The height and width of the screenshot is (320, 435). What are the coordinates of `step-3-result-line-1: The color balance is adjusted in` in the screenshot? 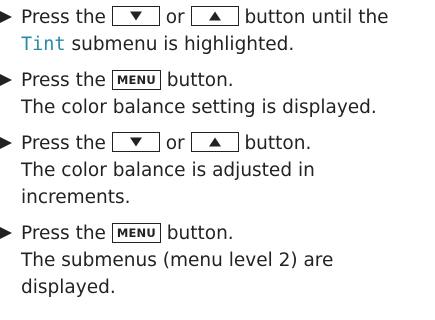 It's located at (168, 170).